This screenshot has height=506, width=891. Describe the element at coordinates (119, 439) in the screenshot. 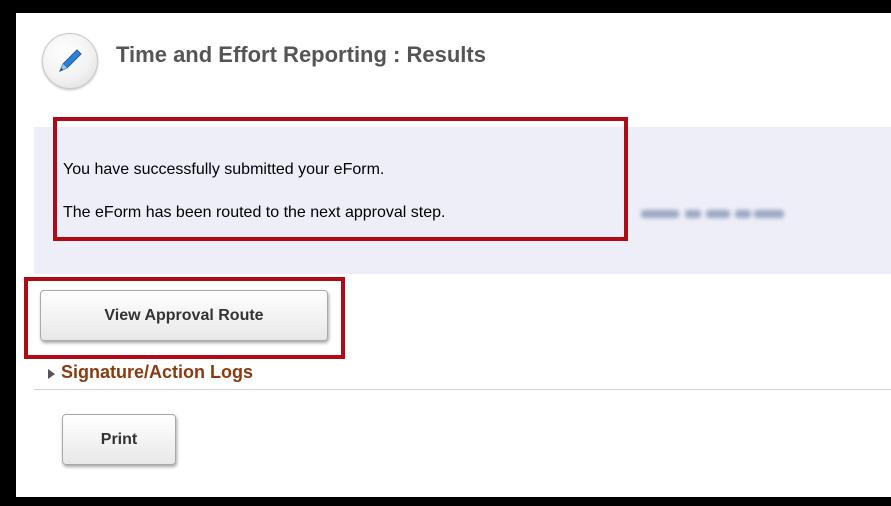

I see `print-button: Print` at that location.